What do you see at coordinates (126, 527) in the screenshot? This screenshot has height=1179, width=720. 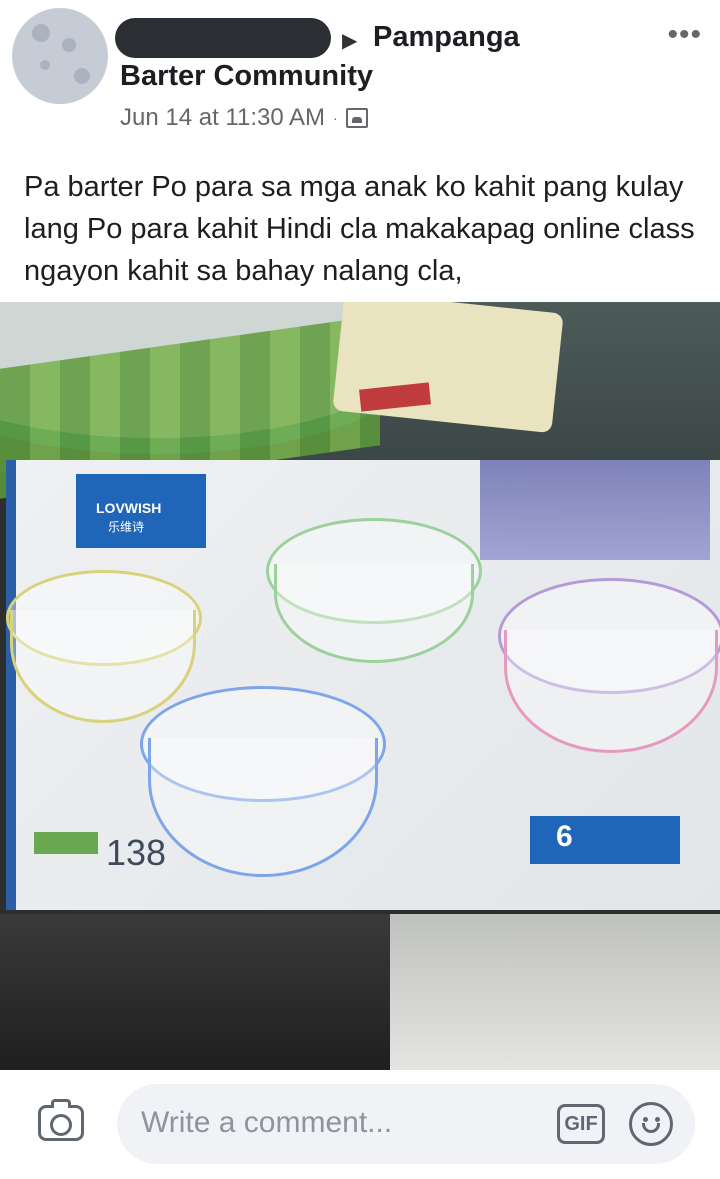 I see `brand-subtext: 乐维诗` at bounding box center [126, 527].